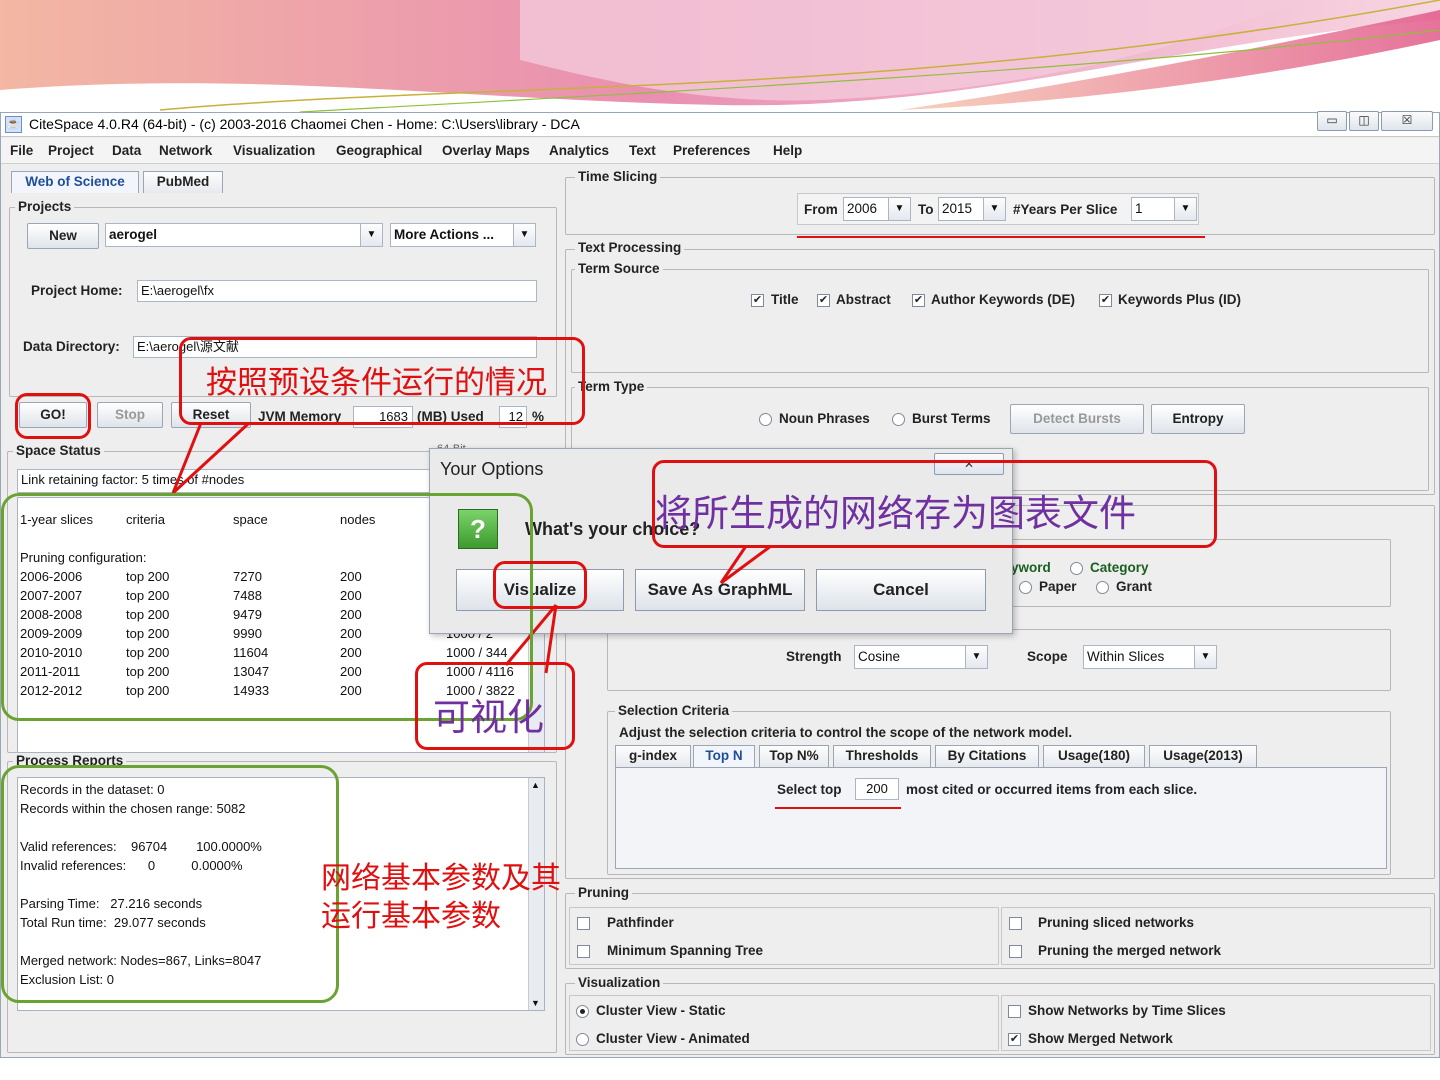 The height and width of the screenshot is (1080, 1440). What do you see at coordinates (720, 56) in the screenshot?
I see `decorative-banner` at bounding box center [720, 56].